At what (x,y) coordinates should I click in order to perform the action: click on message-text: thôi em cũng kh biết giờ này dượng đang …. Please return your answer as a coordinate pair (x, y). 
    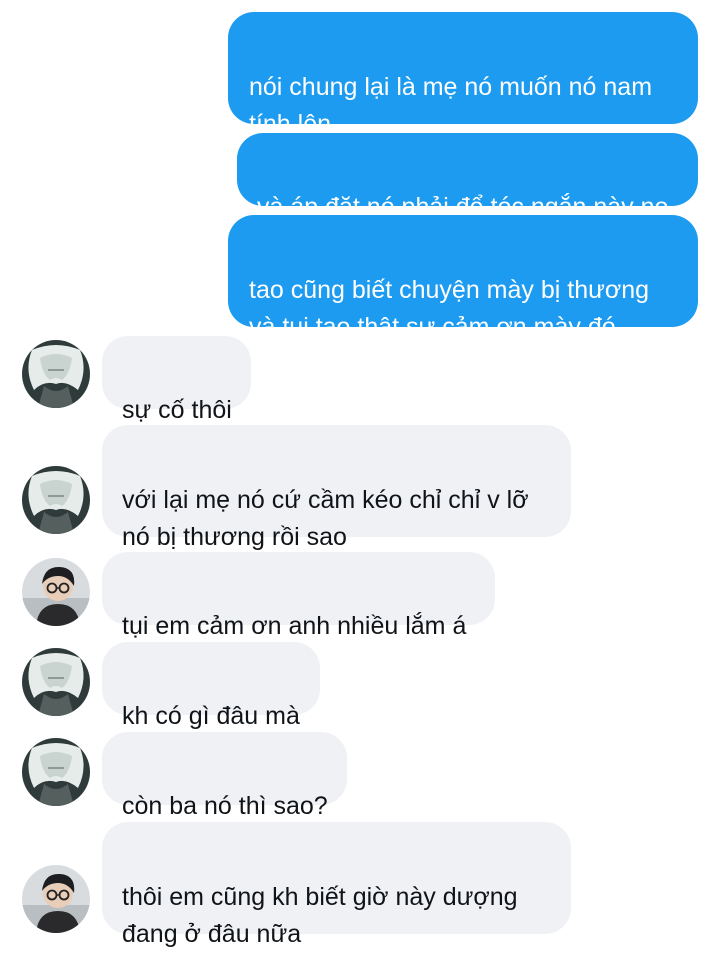
    Looking at the image, I should click on (320, 915).